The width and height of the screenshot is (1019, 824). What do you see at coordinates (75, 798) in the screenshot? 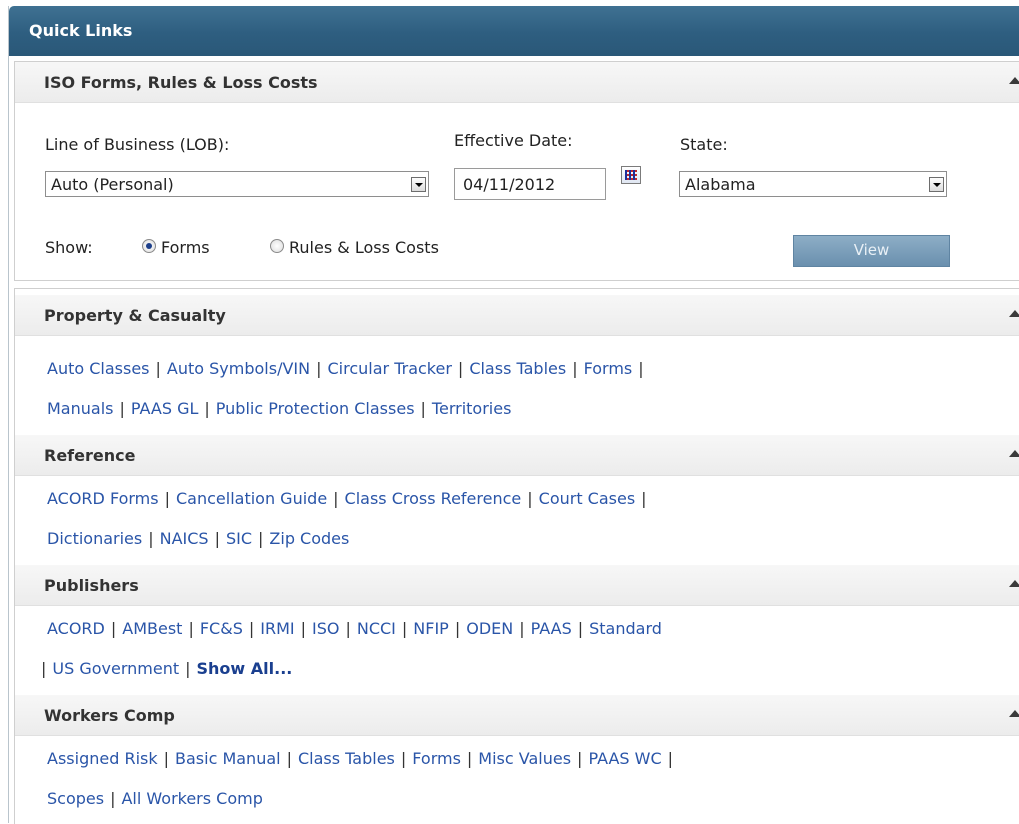
I see `link-scopes: Scopes` at bounding box center [75, 798].